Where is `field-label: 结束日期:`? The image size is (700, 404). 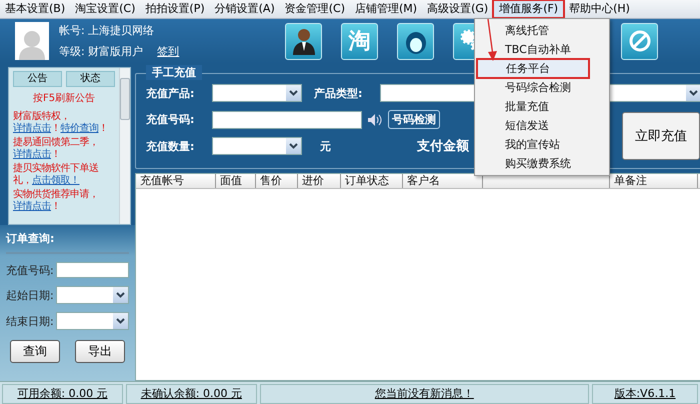 field-label: 结束日期: is located at coordinates (30, 321).